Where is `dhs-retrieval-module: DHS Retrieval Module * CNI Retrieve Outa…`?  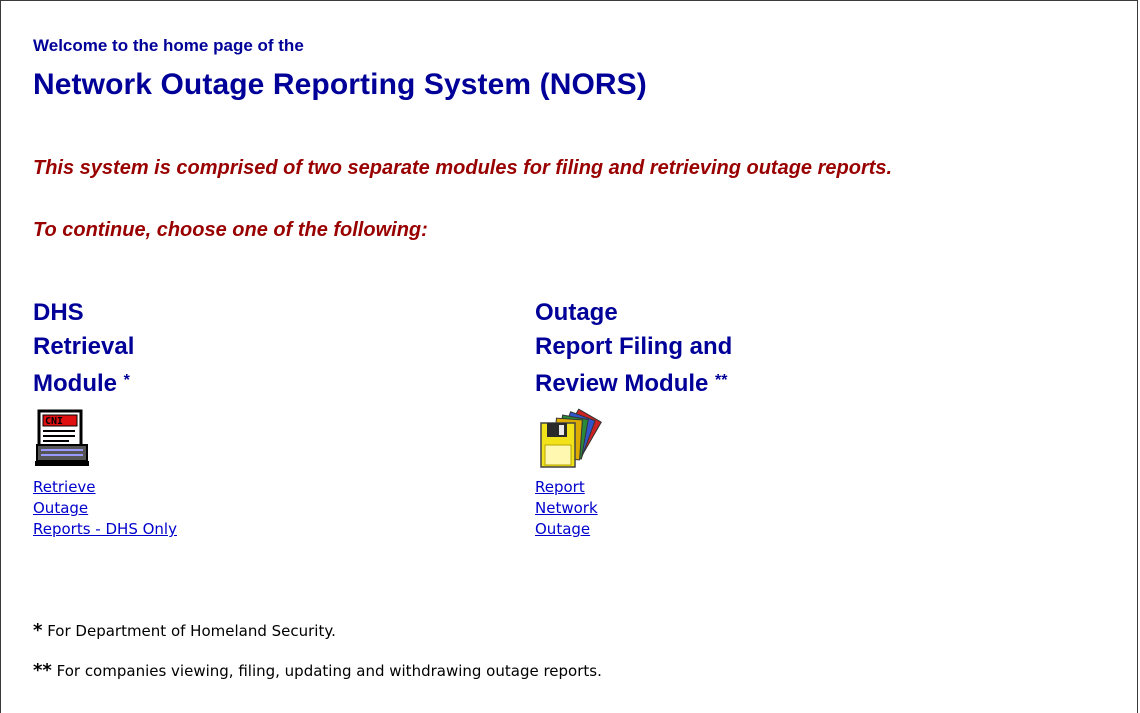 dhs-retrieval-module: DHS Retrieval Module * CNI Retrieve Outa… is located at coordinates (105, 418).